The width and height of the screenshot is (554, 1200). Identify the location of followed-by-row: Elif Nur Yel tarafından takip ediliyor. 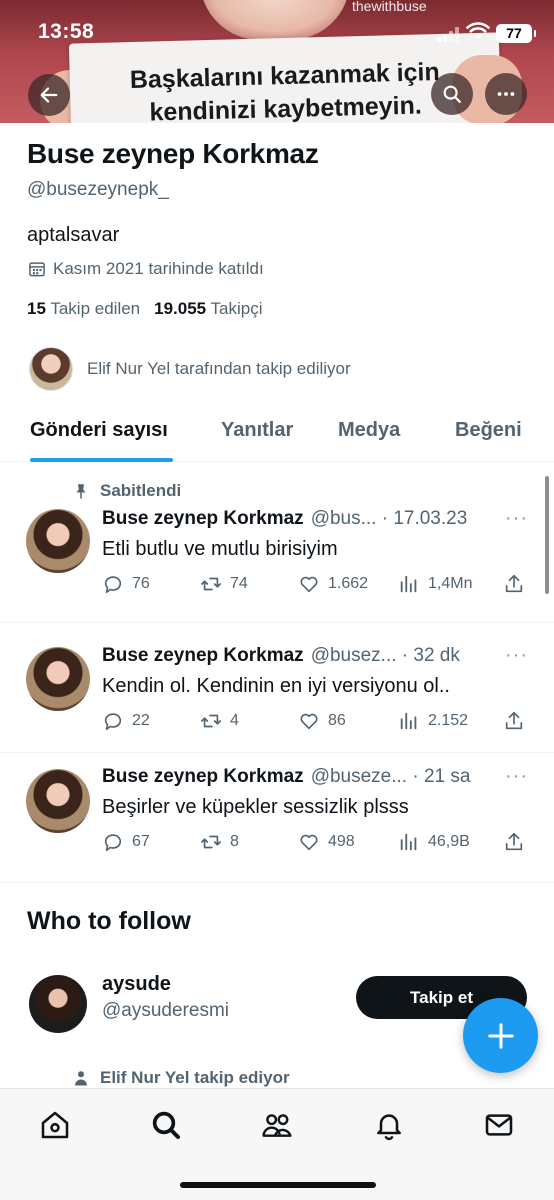
(190, 369).